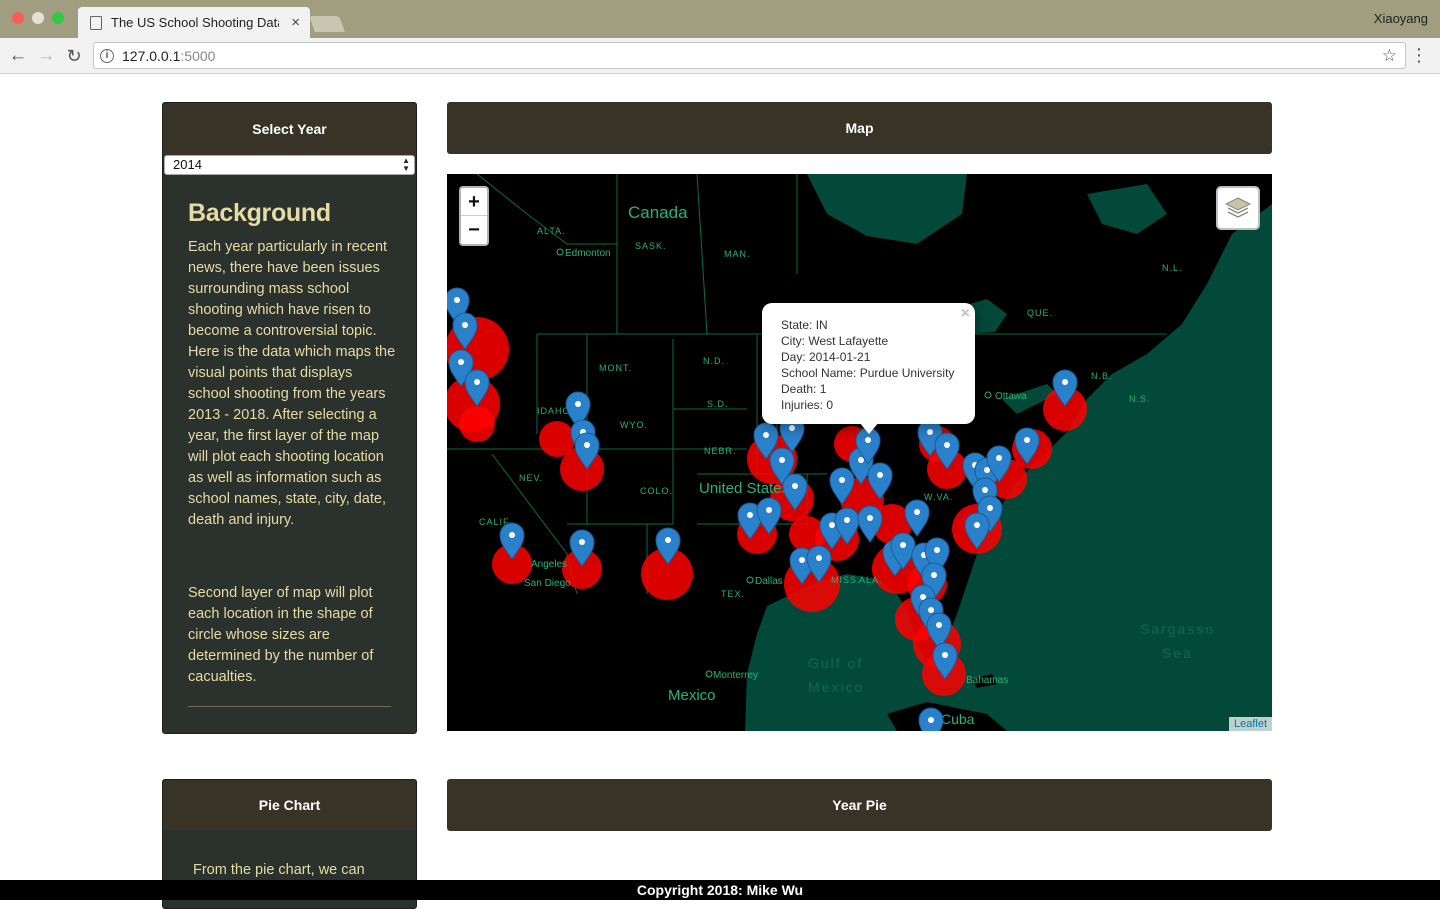 The width and height of the screenshot is (1440, 909). Describe the element at coordinates (551, 231) in the screenshot. I see `label-alta: ALTA.` at that location.